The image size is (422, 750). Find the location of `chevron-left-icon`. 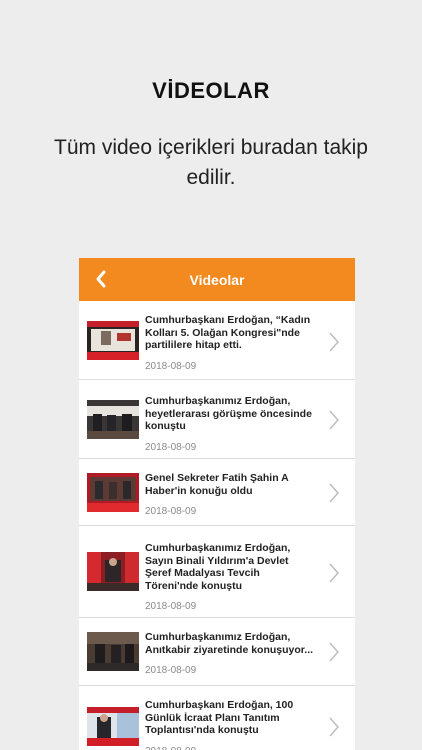

chevron-left-icon is located at coordinates (101, 279).